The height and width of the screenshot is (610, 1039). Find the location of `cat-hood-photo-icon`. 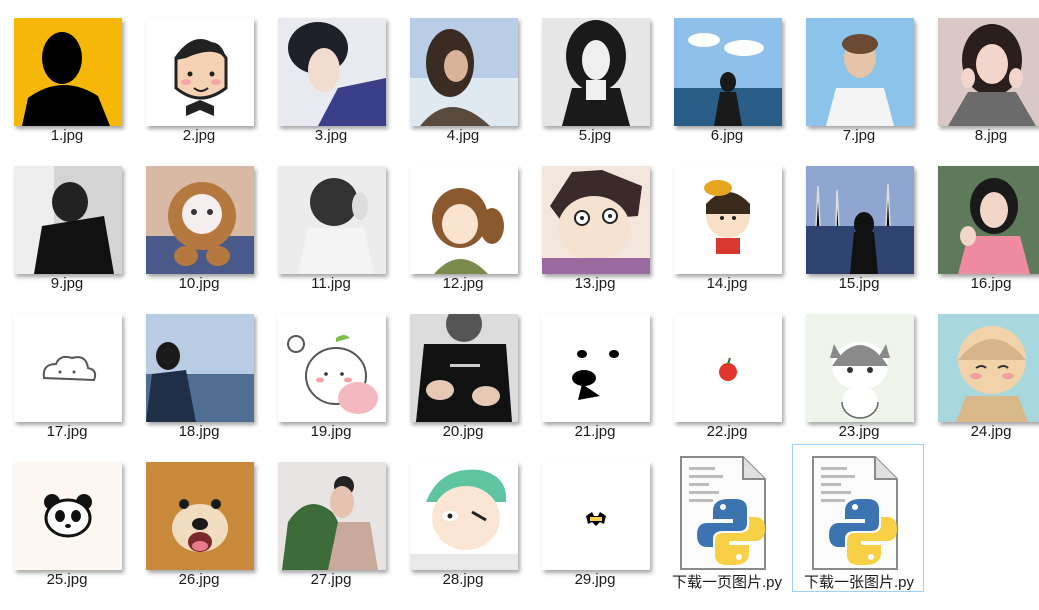

cat-hood-photo-icon is located at coordinates (200, 220).